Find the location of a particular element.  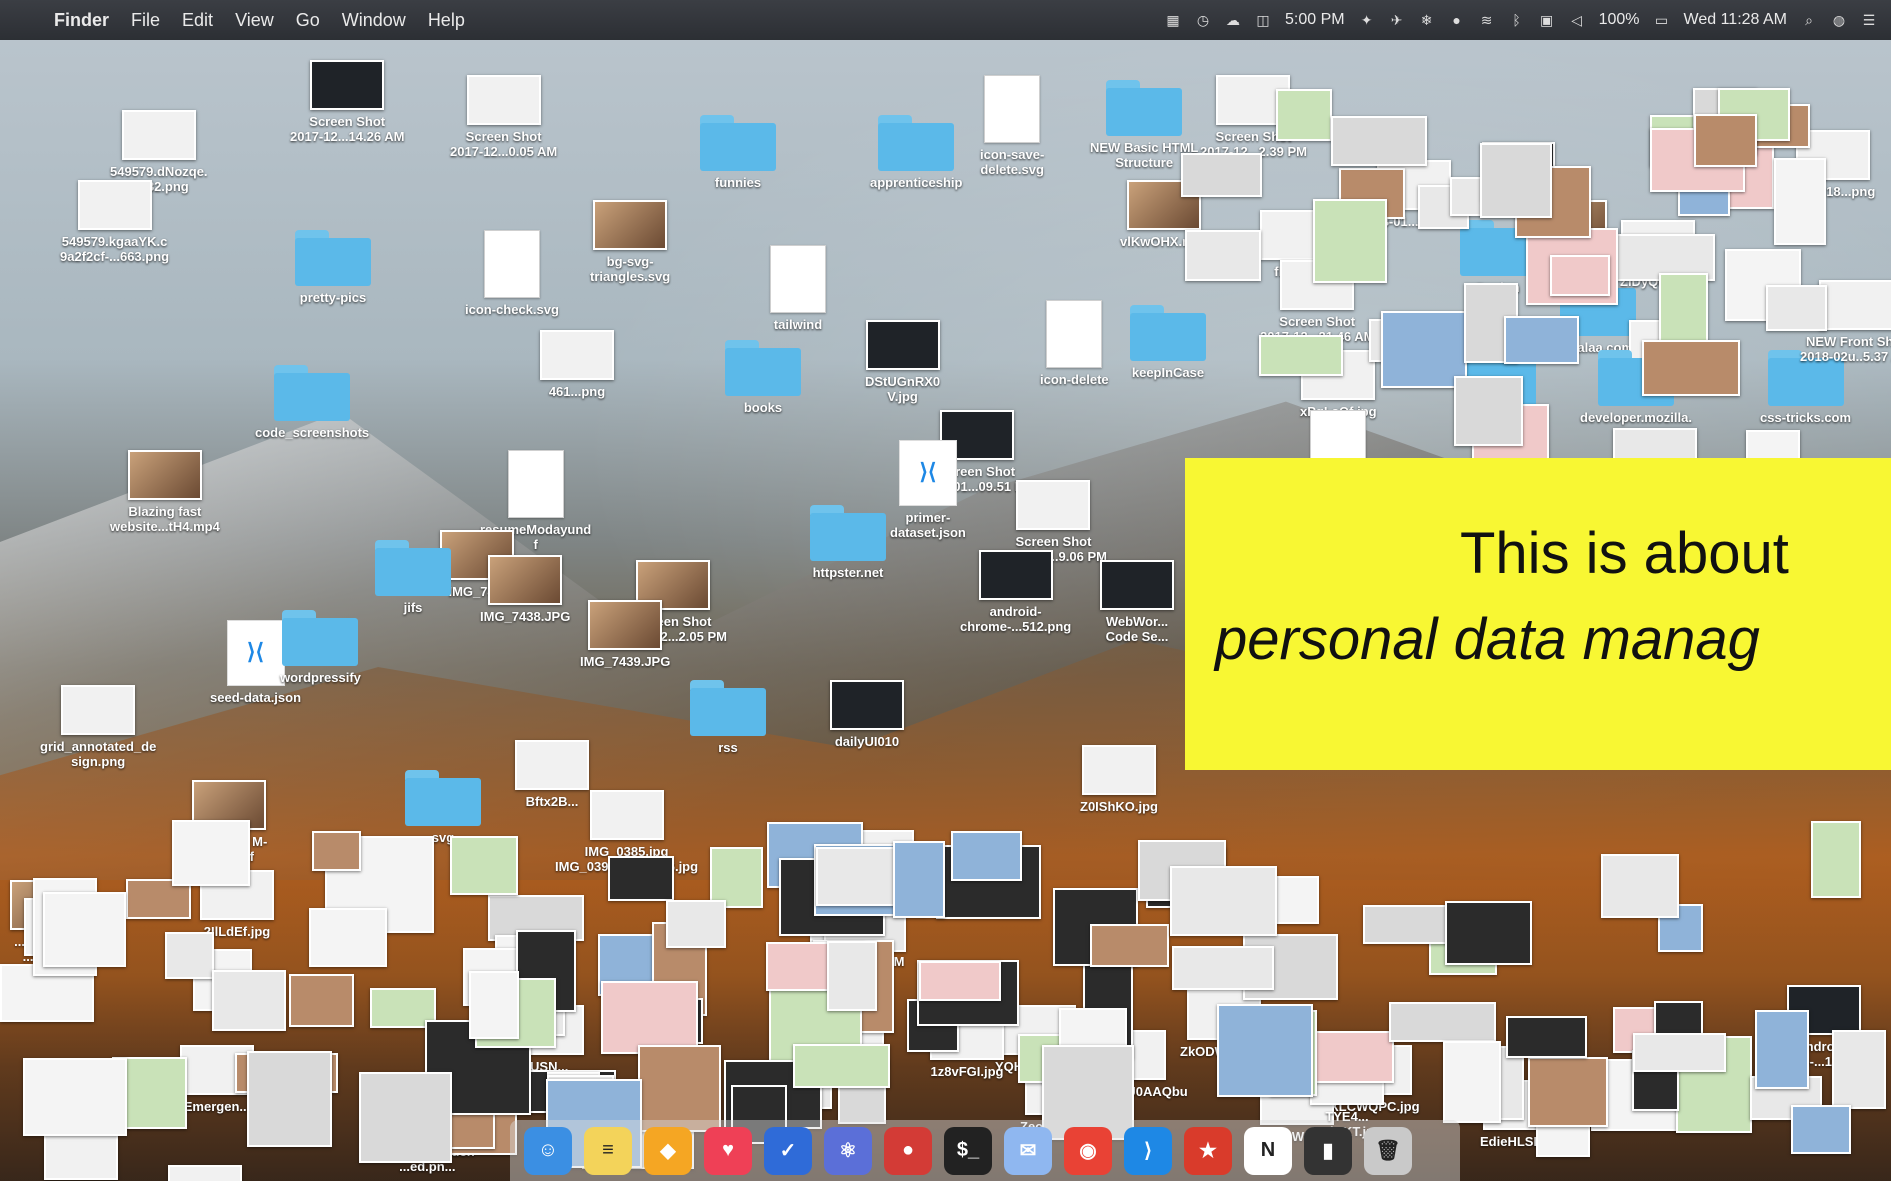

desktop-item: icon-delete is located at coordinates (1074, 343).